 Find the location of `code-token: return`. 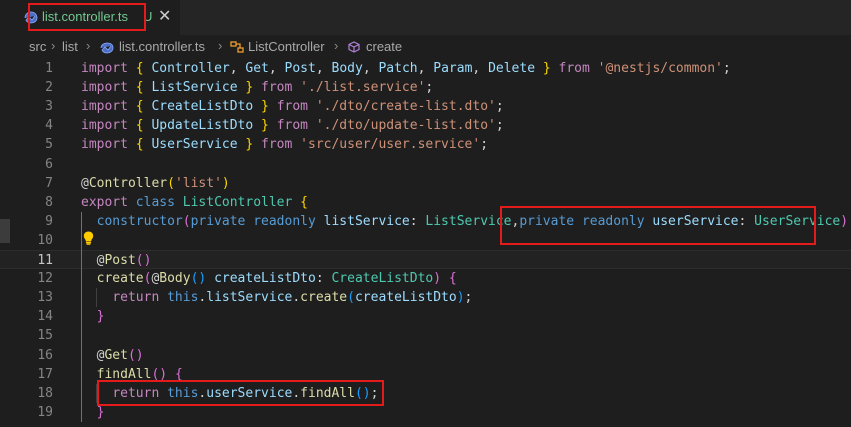

code-token: return is located at coordinates (136, 298).